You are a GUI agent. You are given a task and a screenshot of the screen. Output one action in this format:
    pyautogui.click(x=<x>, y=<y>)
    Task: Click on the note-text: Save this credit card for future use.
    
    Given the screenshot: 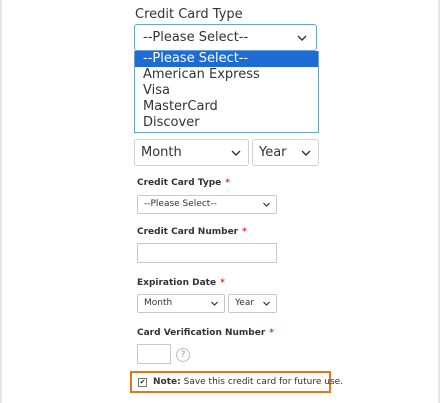 What is the action you would take?
    pyautogui.click(x=263, y=382)
    